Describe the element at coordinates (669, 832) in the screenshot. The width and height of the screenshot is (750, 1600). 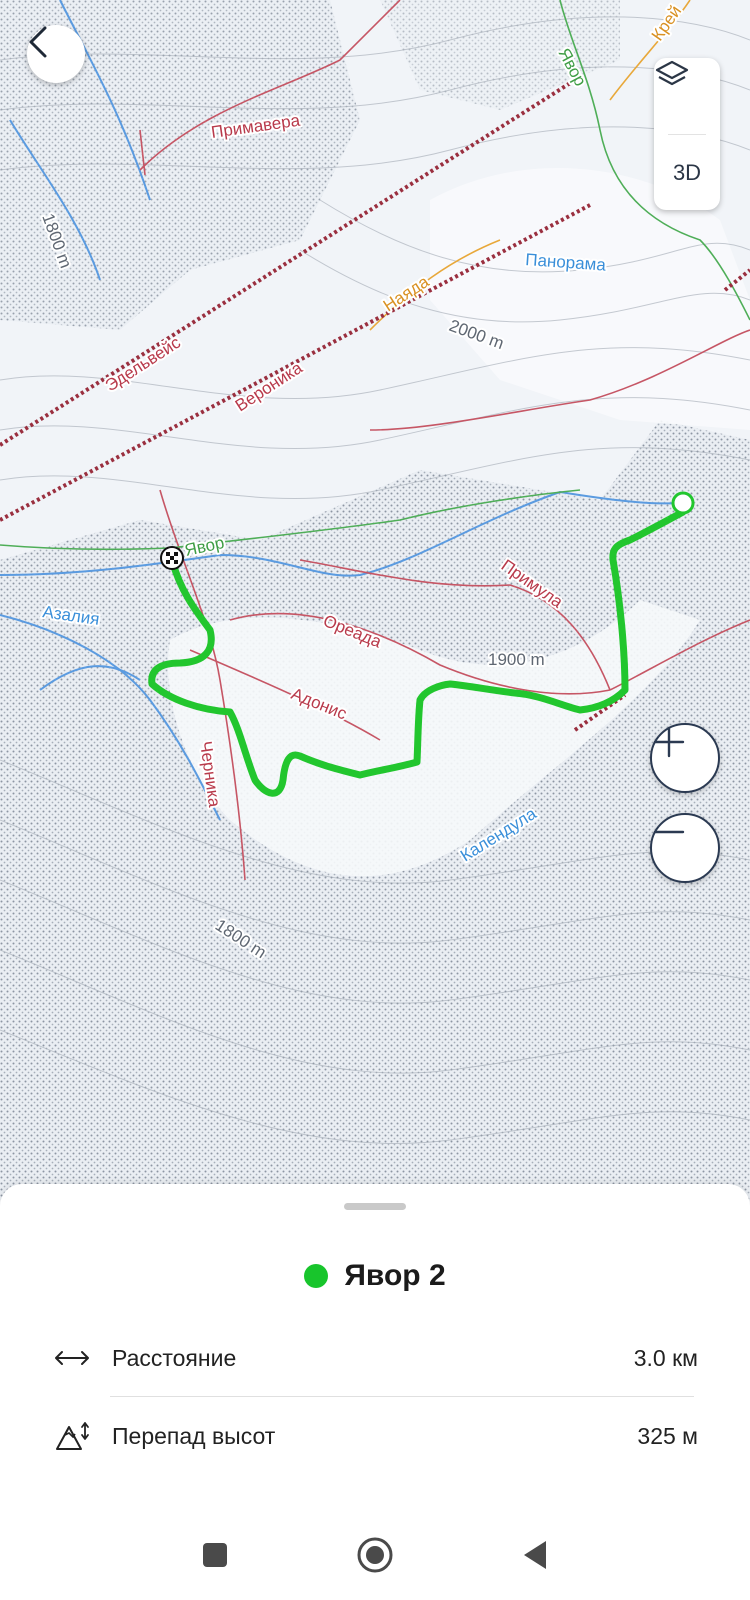
I see `minus-icon` at that location.